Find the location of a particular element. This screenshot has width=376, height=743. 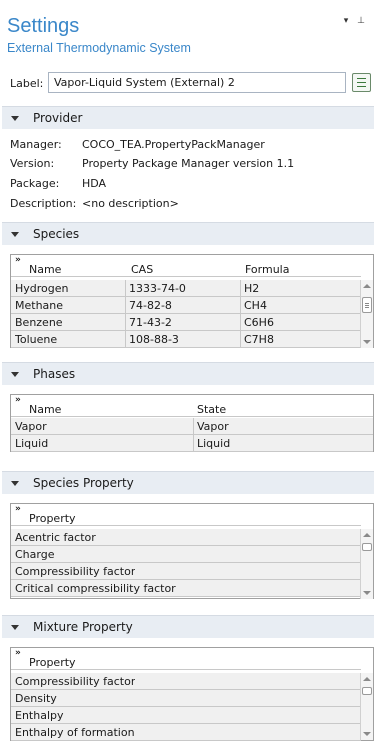

cell-formula: H2 is located at coordinates (252, 288).